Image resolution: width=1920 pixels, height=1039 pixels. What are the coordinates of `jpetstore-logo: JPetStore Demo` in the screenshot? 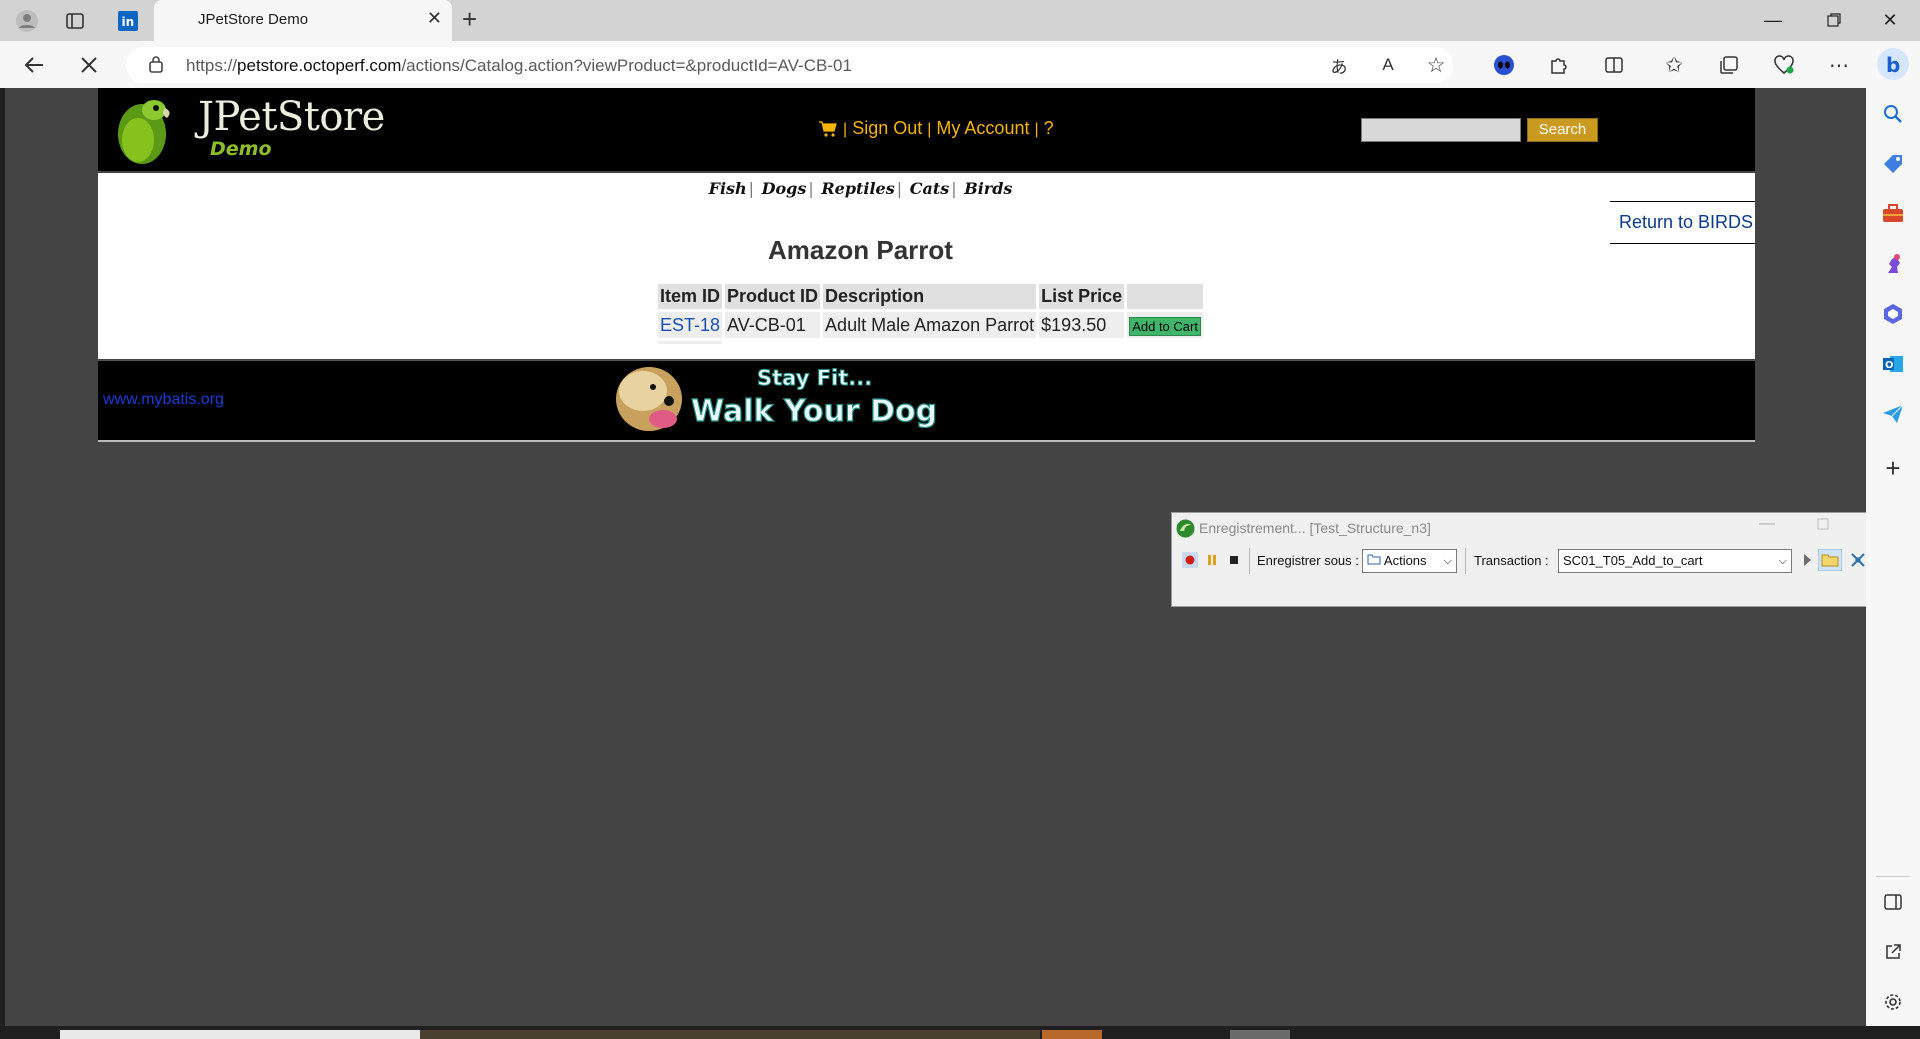 It's located at (247, 129).